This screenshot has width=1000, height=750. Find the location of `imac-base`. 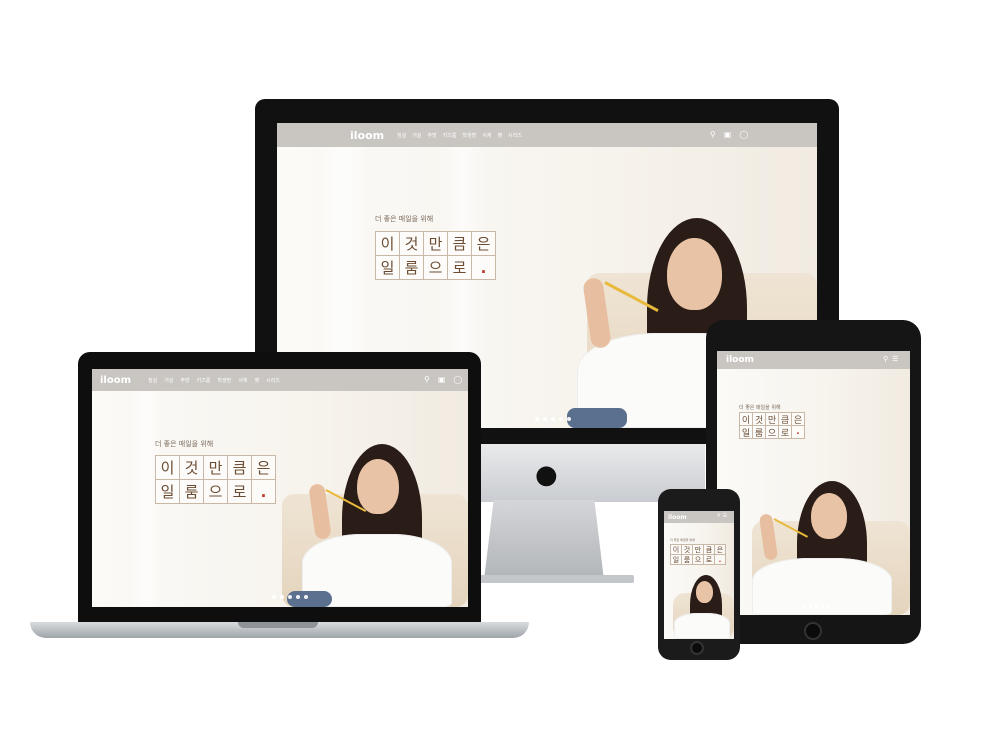

imac-base is located at coordinates (551, 579).